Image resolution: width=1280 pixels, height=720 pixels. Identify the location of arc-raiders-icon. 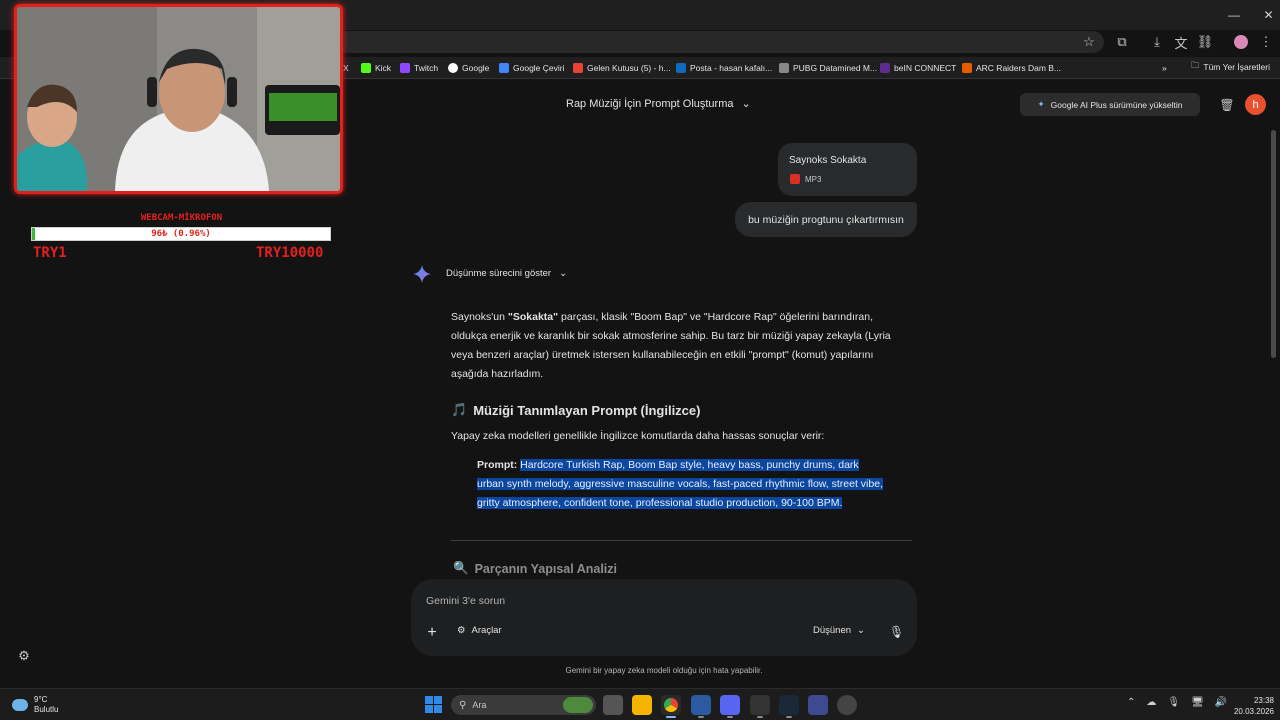
(967, 68).